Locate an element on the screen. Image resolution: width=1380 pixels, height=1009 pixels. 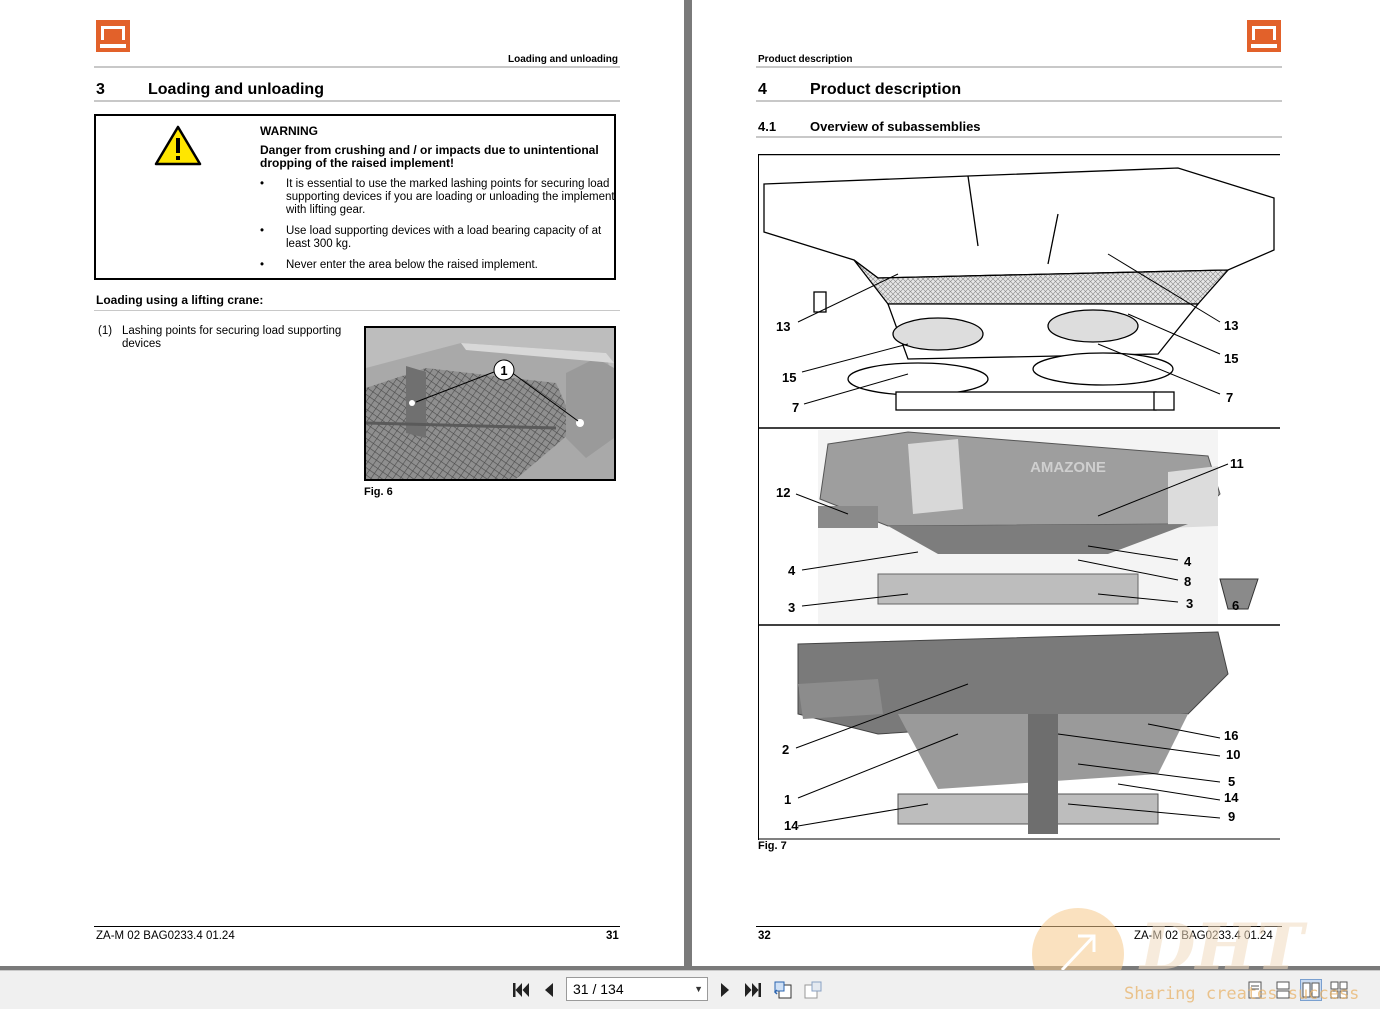
first-page-icon is located at coordinates (521, 990).